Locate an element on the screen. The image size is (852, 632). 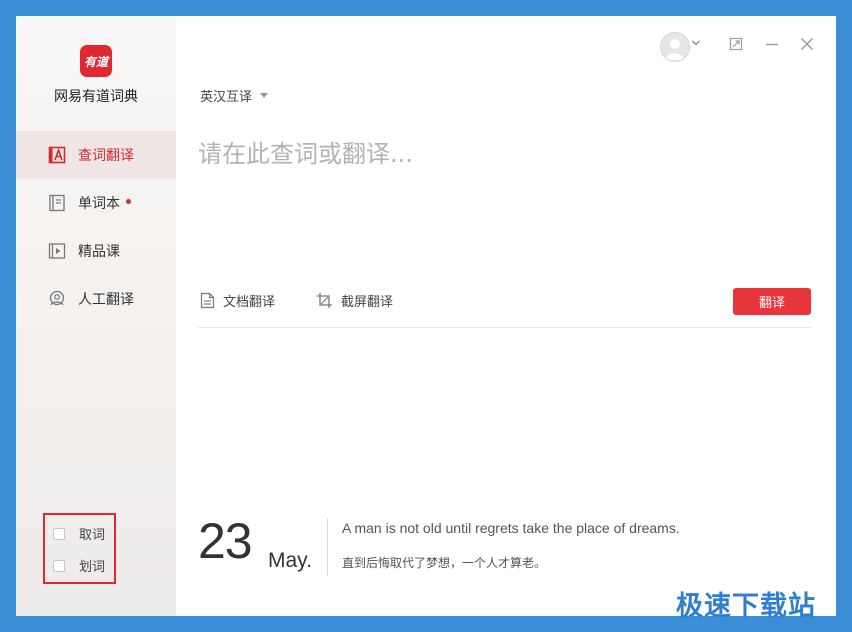
caret-down-icon is located at coordinates (264, 95).